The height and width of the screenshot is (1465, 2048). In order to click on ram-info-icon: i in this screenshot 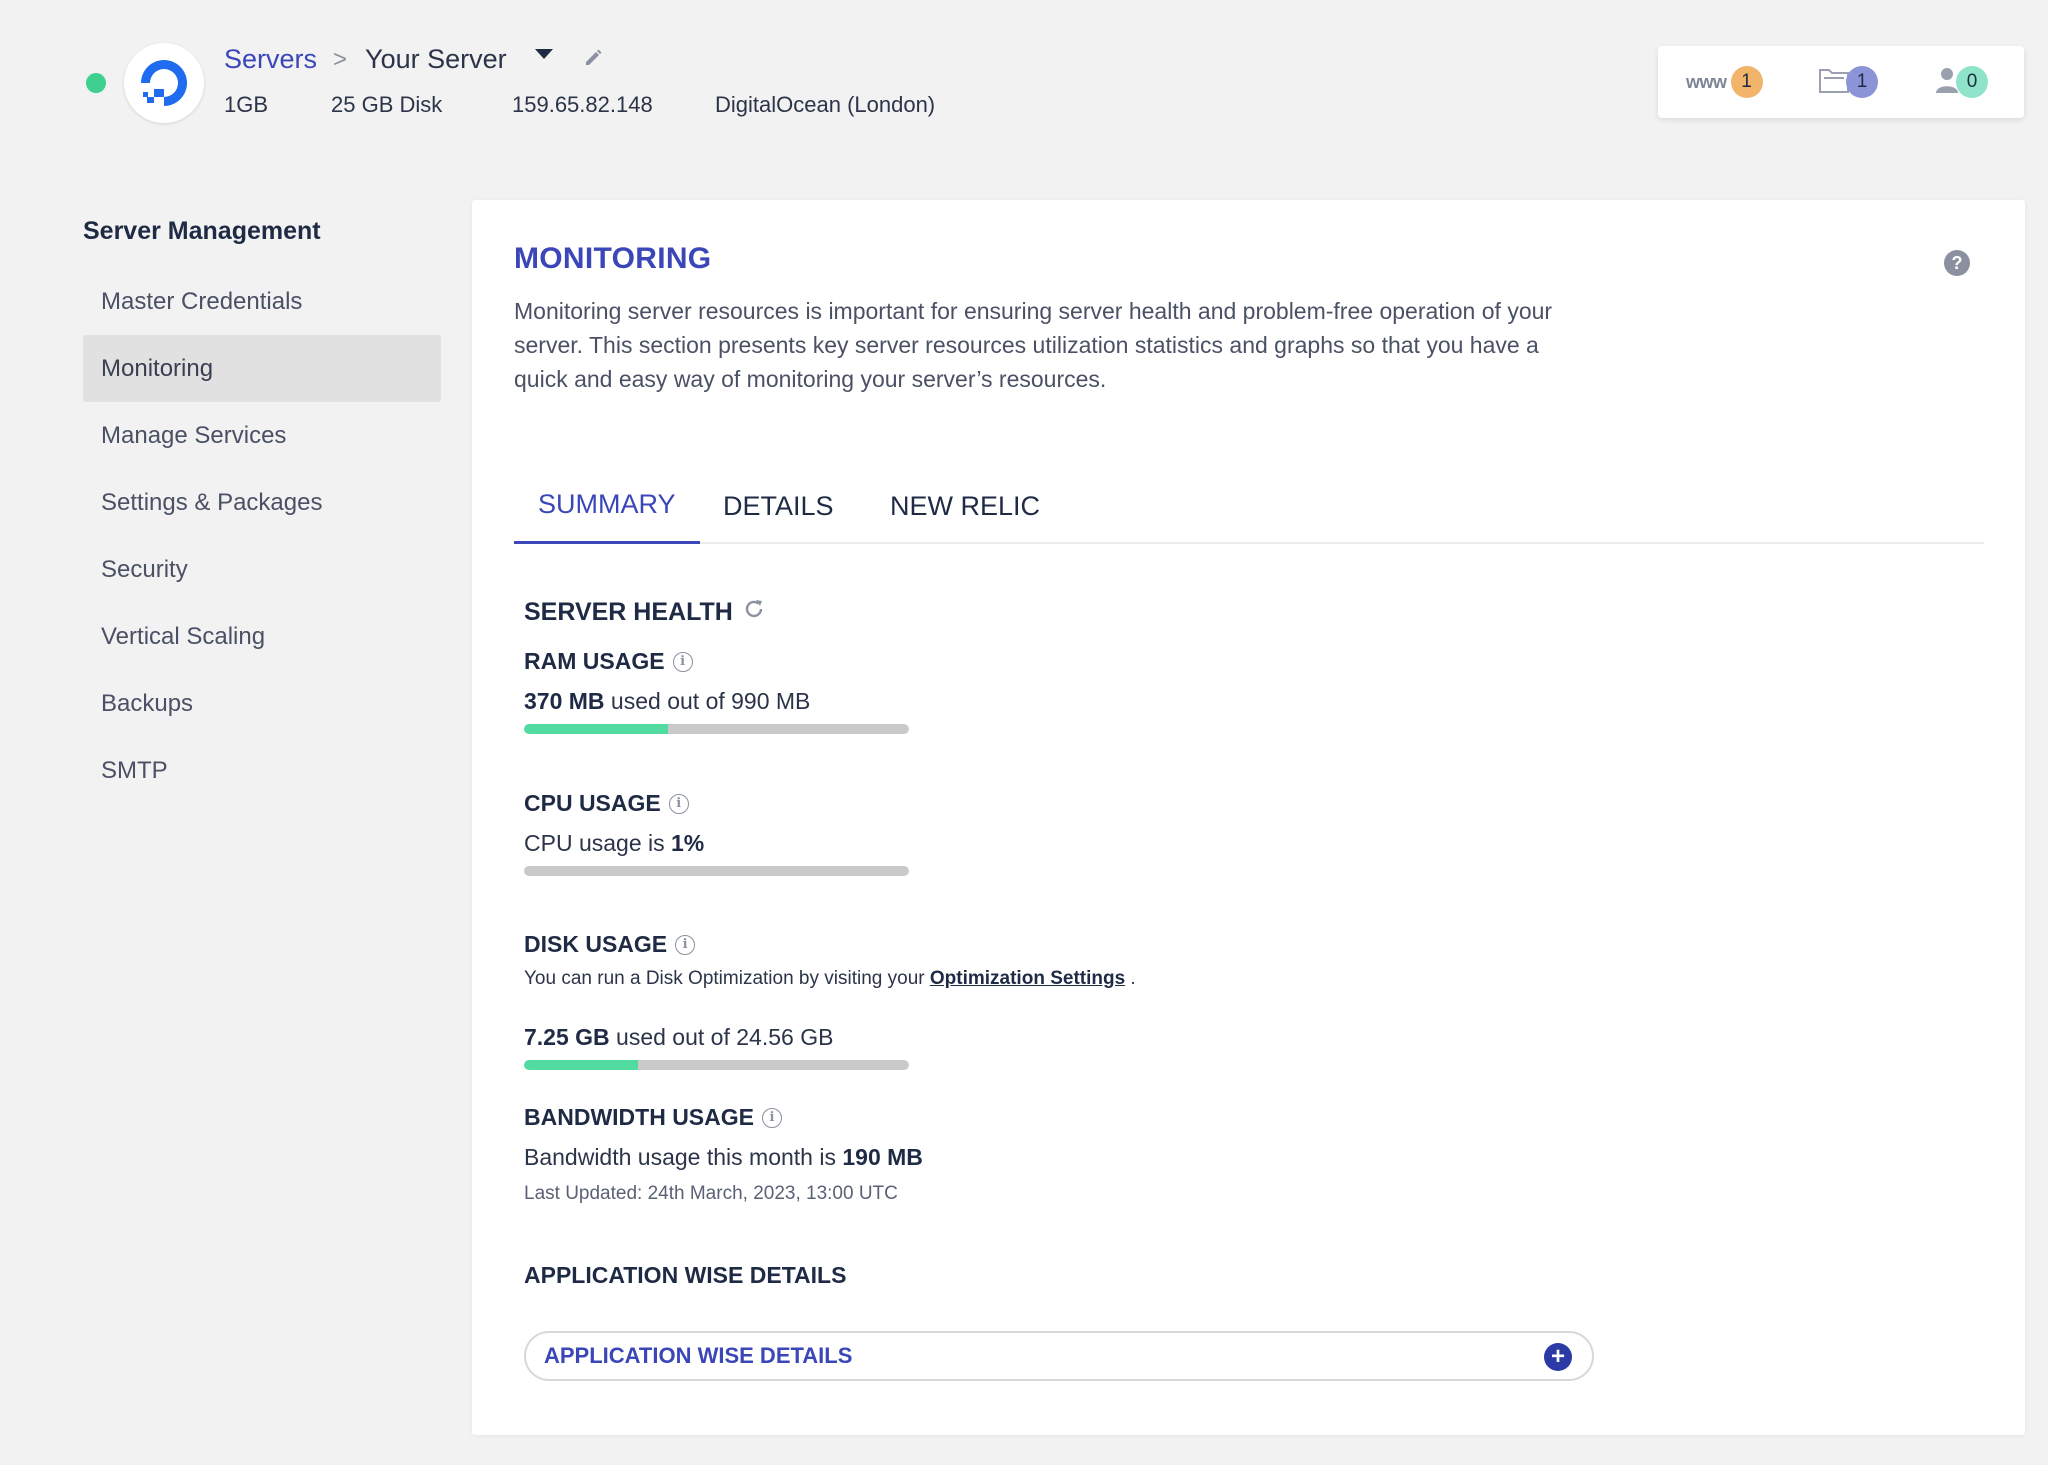, I will do `click(682, 661)`.